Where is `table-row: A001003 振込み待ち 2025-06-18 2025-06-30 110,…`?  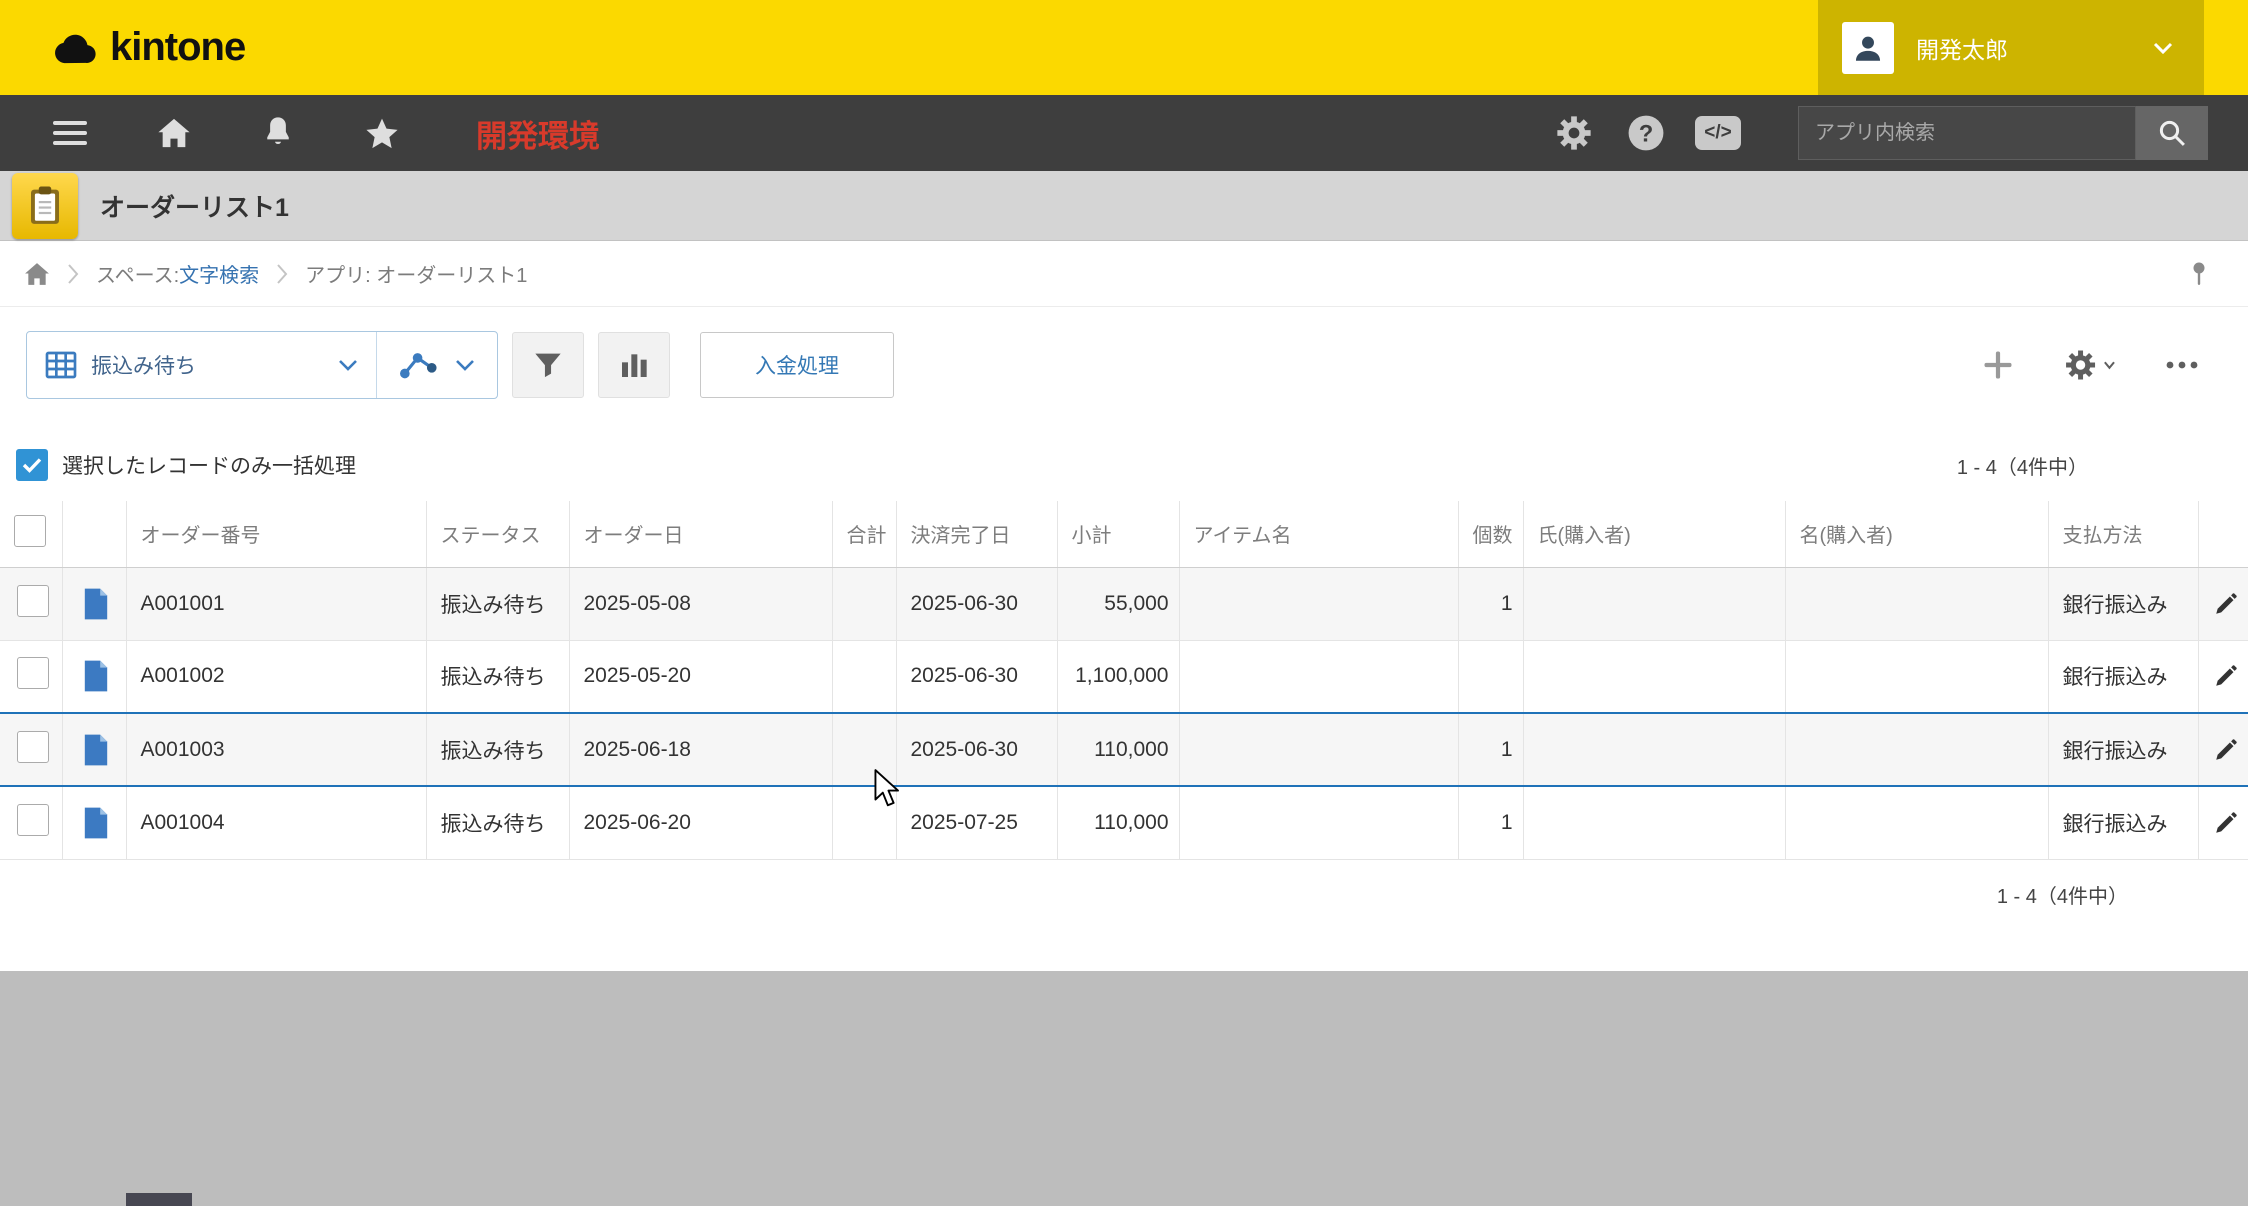
table-row: A001003 振込み待ち 2025-06-18 2025-06-30 110,… is located at coordinates (1124, 749).